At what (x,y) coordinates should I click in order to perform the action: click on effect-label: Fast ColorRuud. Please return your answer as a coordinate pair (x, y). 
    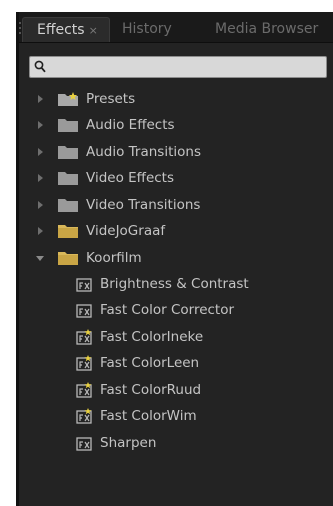
    Looking at the image, I should click on (151, 390).